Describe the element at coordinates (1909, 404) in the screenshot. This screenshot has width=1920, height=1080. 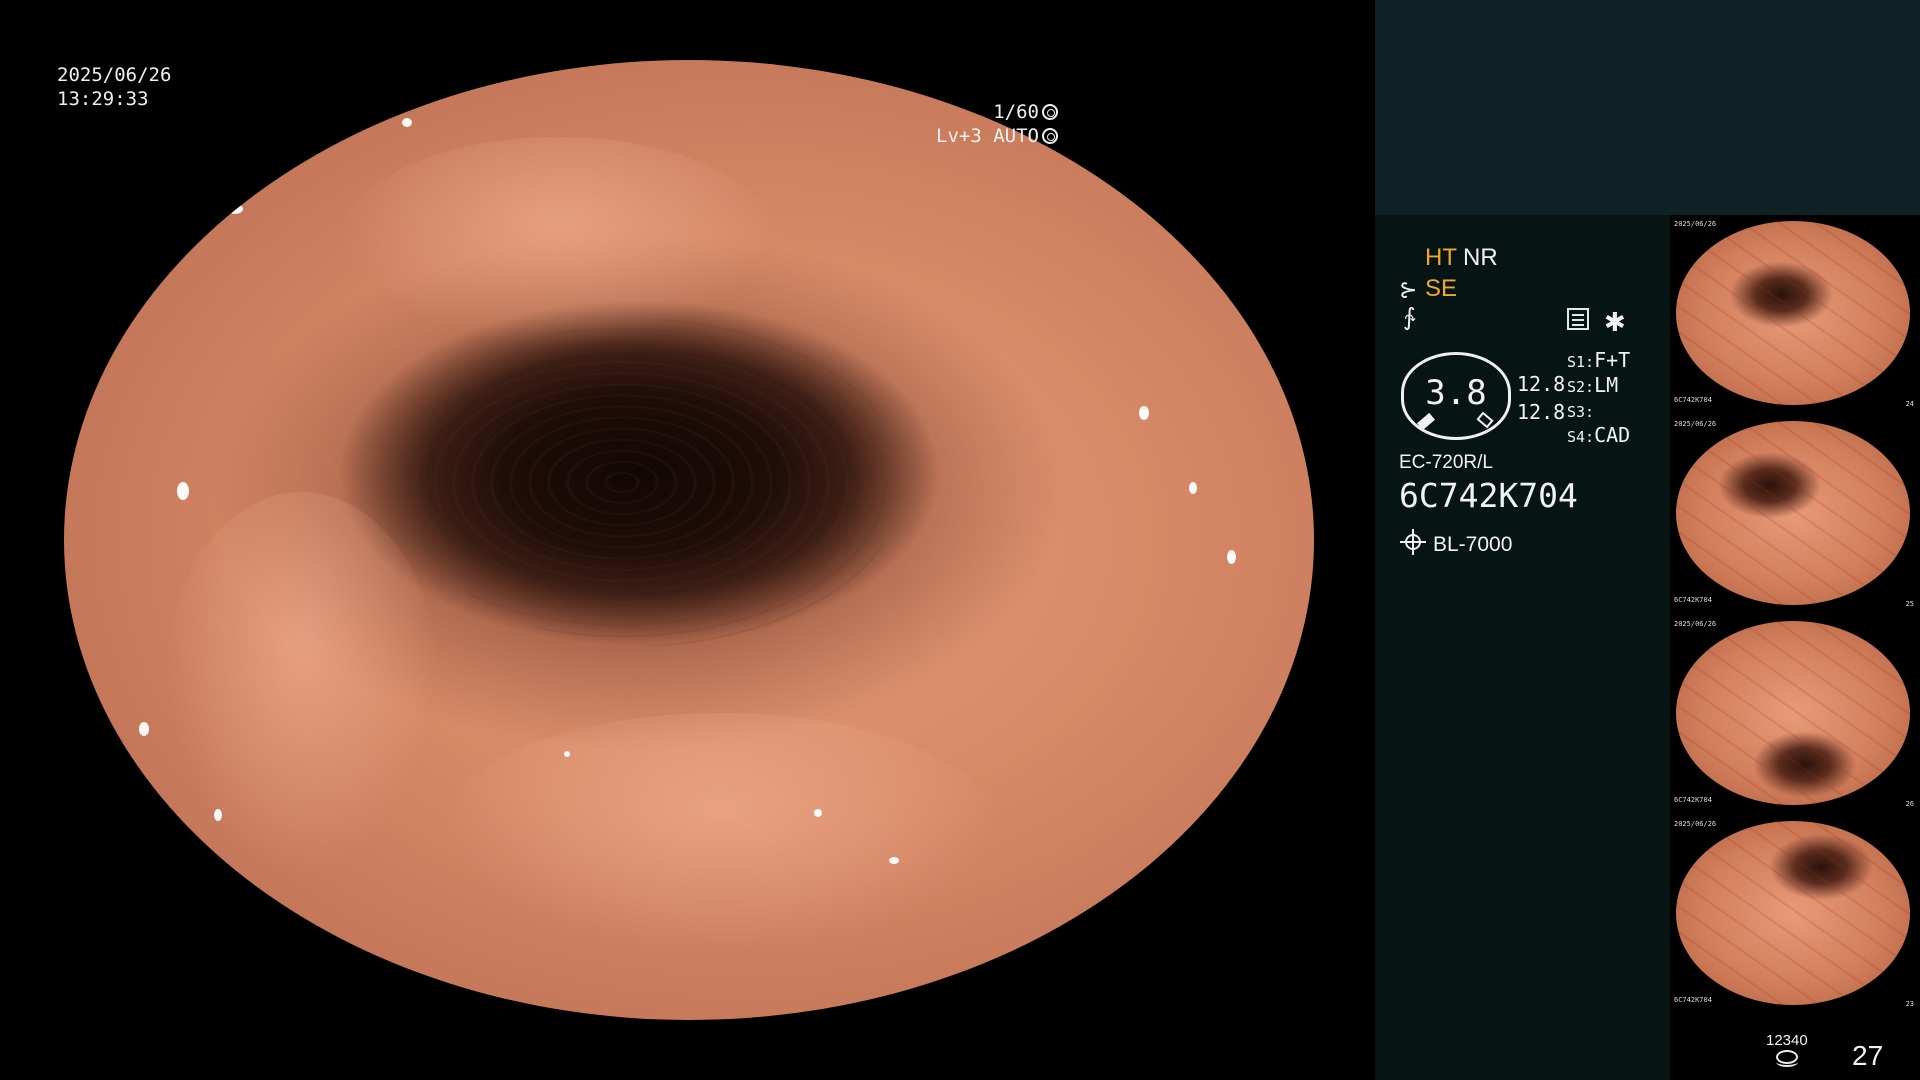
I see `thumbnail-number: 24` at that location.